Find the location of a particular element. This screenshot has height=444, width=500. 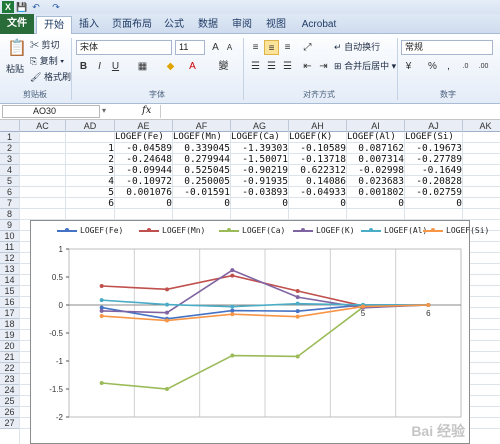

row-header: 23 is located at coordinates (10, 379).